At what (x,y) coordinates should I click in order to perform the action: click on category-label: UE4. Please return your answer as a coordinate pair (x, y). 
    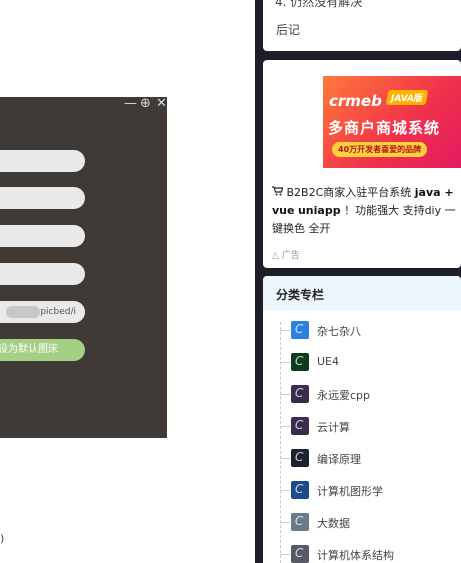
    Looking at the image, I should click on (328, 361).